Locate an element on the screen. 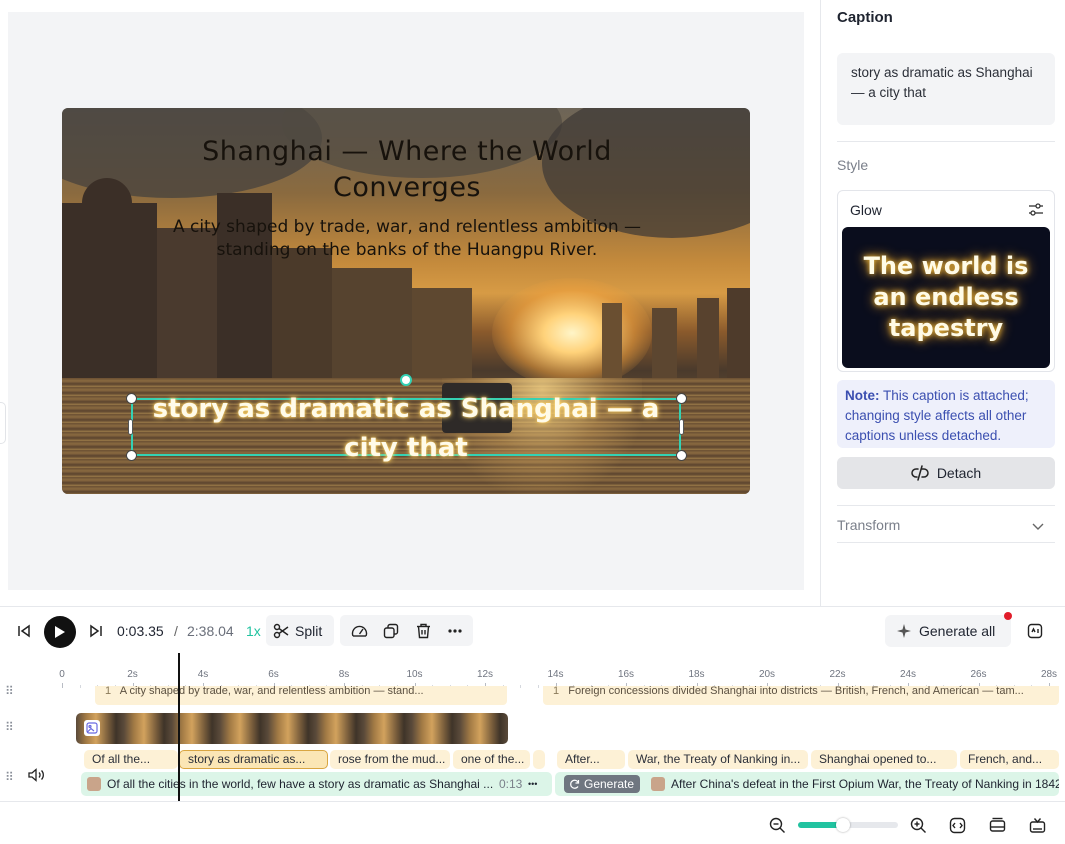 This screenshot has height=844, width=1065. style-name: Glow is located at coordinates (866, 210).